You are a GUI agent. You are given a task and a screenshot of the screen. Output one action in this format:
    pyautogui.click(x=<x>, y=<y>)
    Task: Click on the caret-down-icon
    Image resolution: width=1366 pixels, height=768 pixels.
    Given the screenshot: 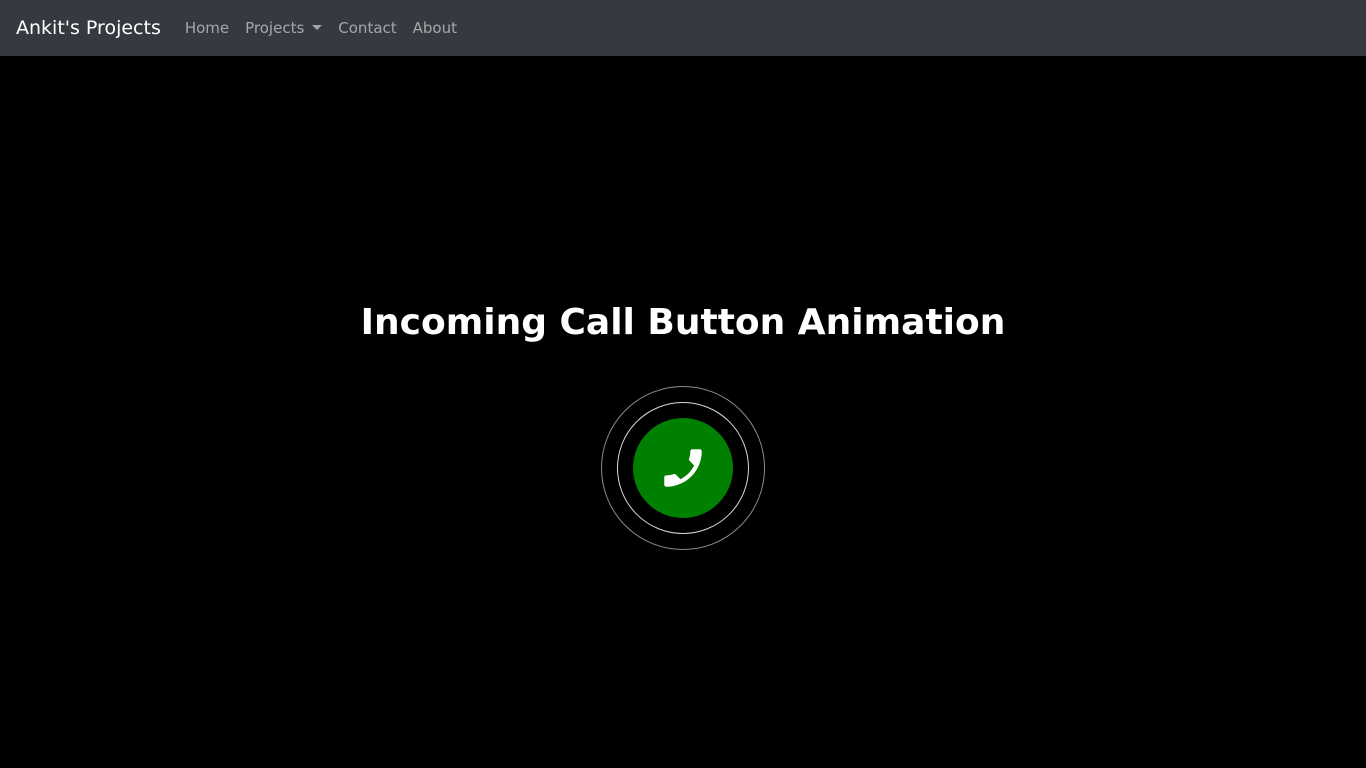 What is the action you would take?
    pyautogui.click(x=317, y=27)
    